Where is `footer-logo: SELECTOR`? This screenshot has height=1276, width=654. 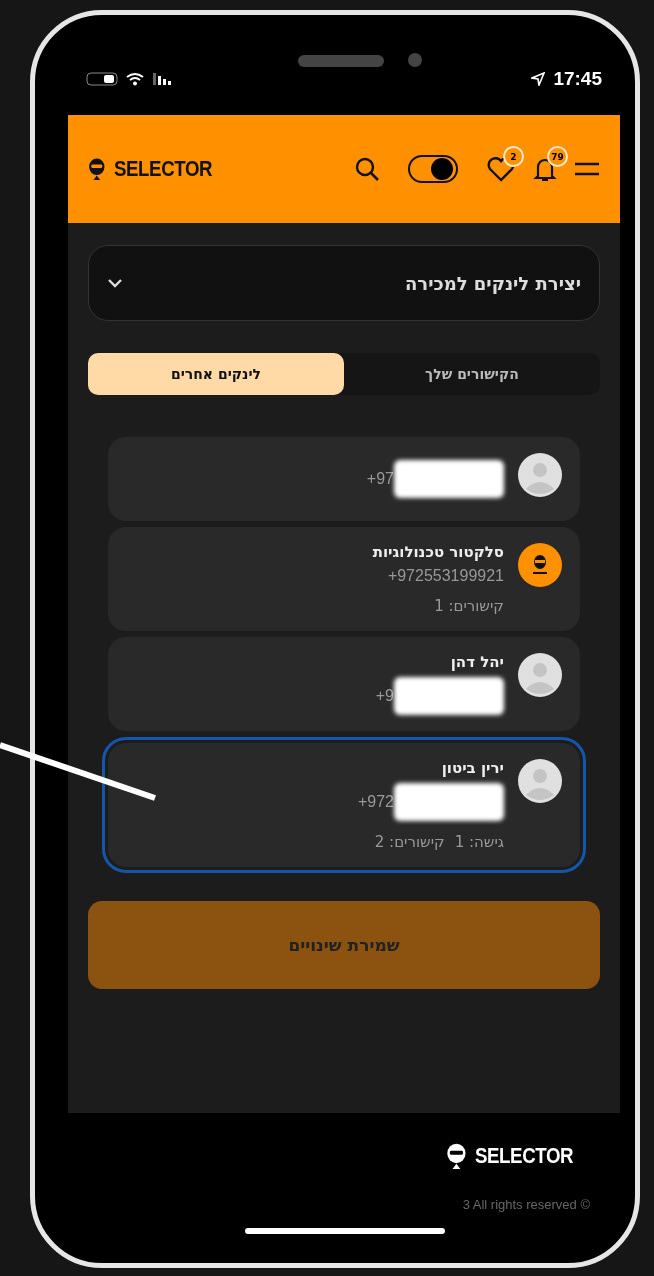 footer-logo: SELECTOR is located at coordinates (523, 1156).